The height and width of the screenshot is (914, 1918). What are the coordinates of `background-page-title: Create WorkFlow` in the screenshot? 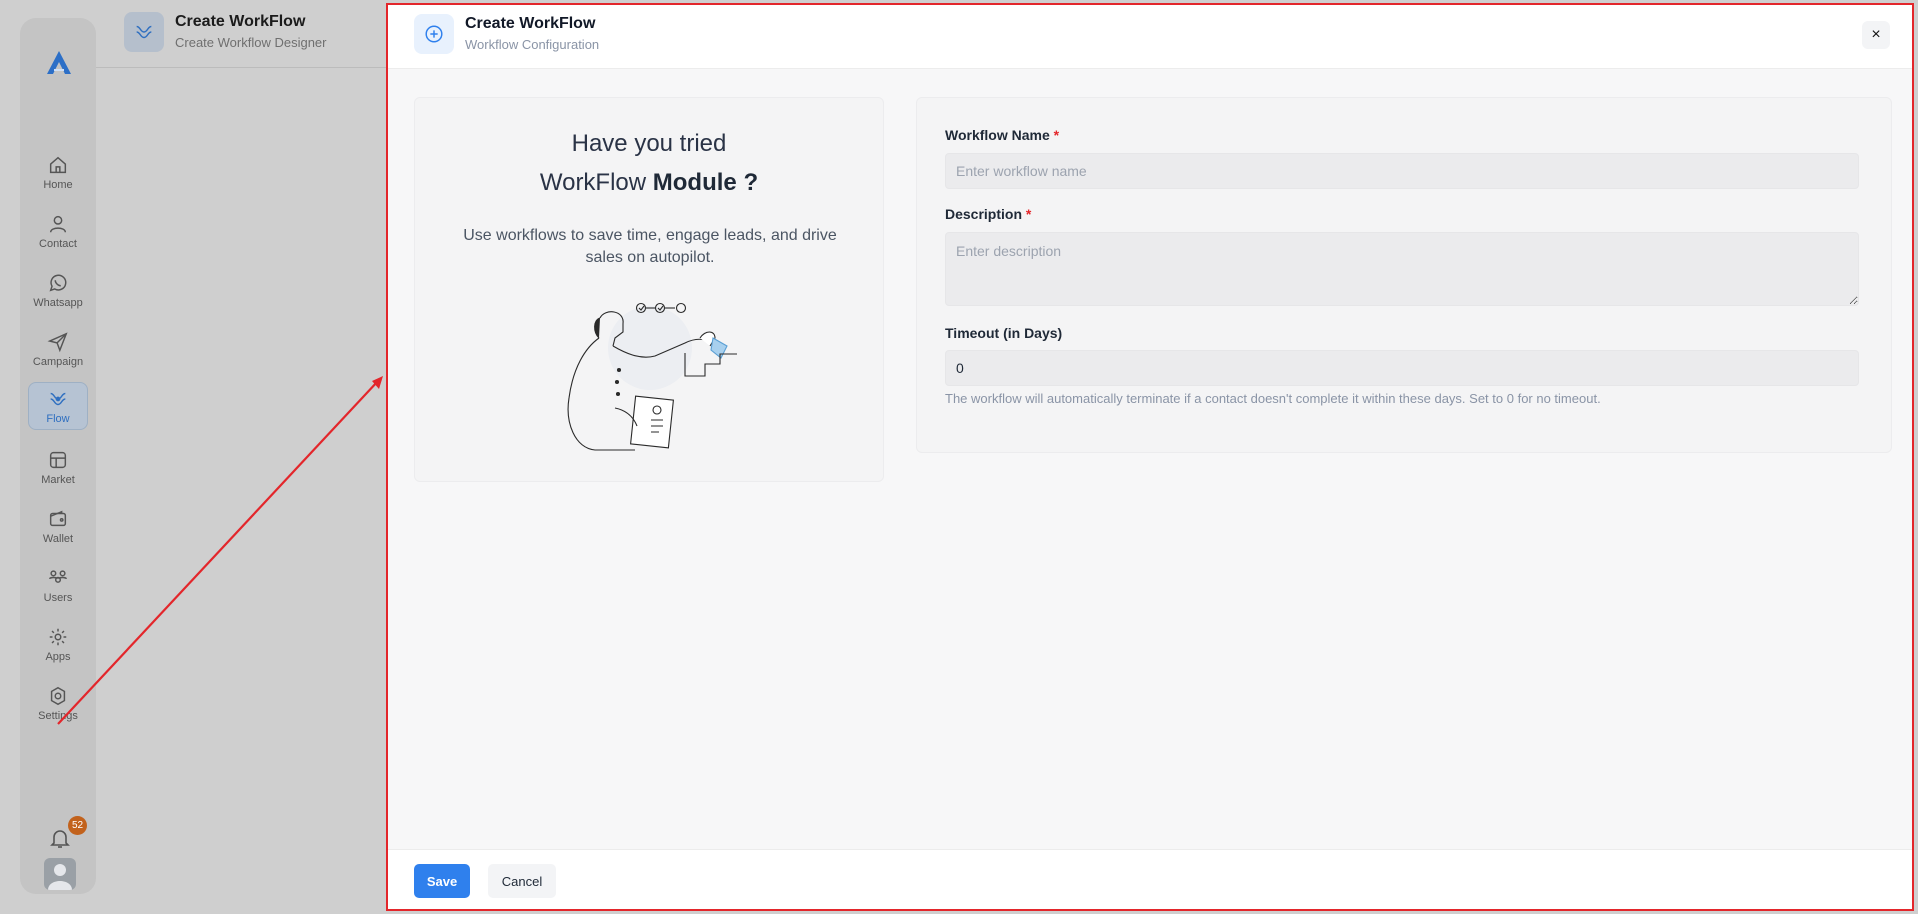 It's located at (240, 21).